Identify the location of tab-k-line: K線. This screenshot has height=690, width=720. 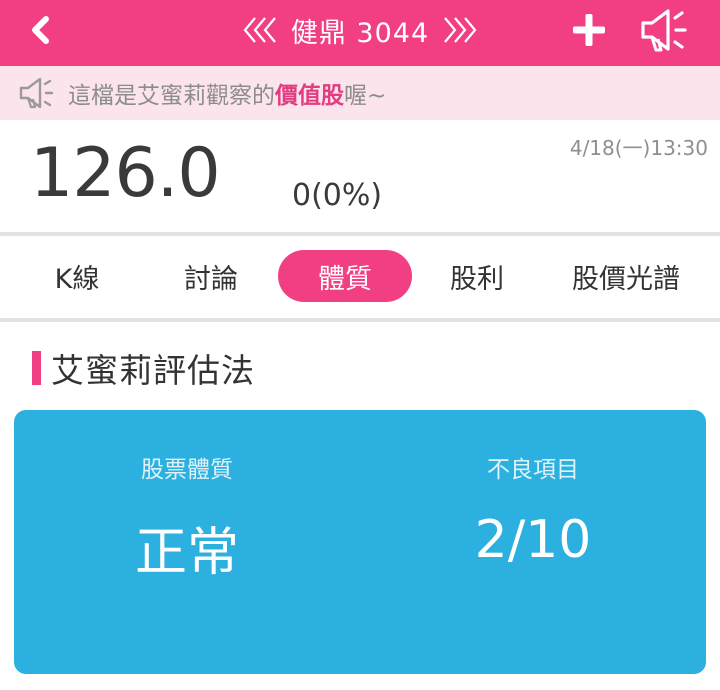
(77, 276).